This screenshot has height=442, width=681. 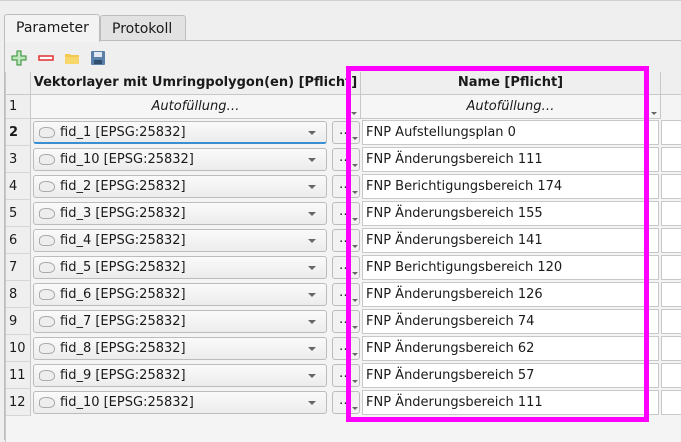 I want to click on row-number: 7, so click(x=18, y=267).